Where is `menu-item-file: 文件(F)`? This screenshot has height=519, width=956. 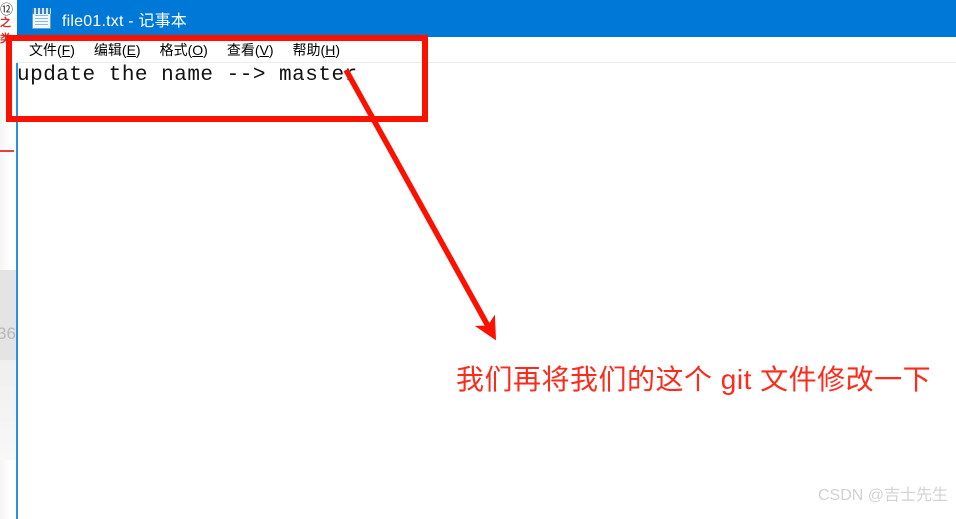 menu-item-file: 文件(F) is located at coordinates (52, 50).